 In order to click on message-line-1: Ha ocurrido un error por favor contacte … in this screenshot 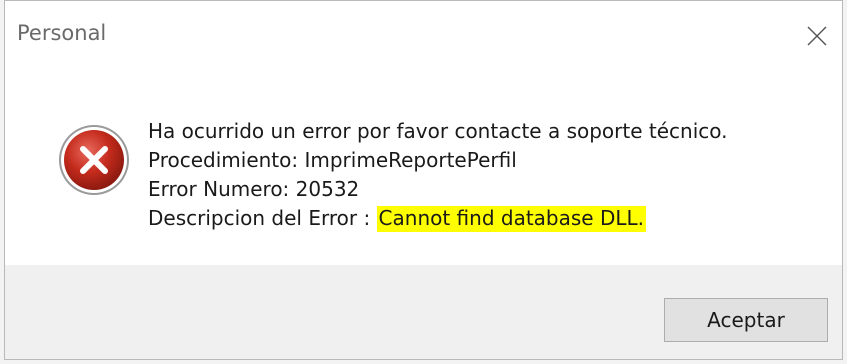, I will do `click(438, 131)`.